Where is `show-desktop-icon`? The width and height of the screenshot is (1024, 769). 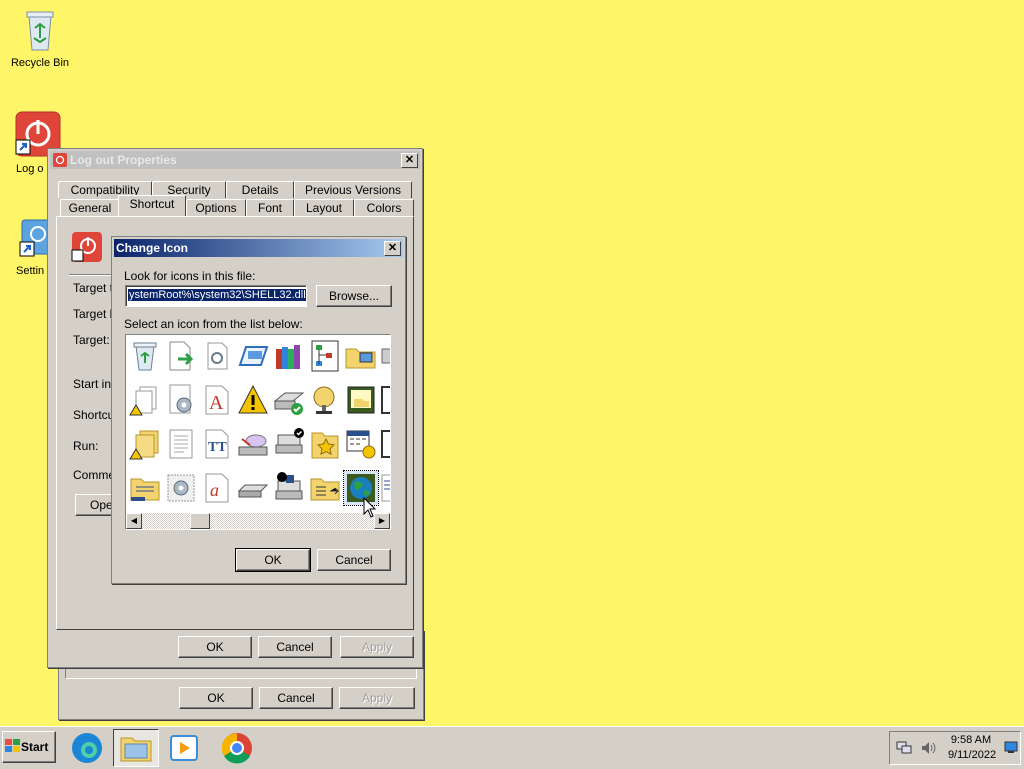 show-desktop-icon is located at coordinates (1011, 747).